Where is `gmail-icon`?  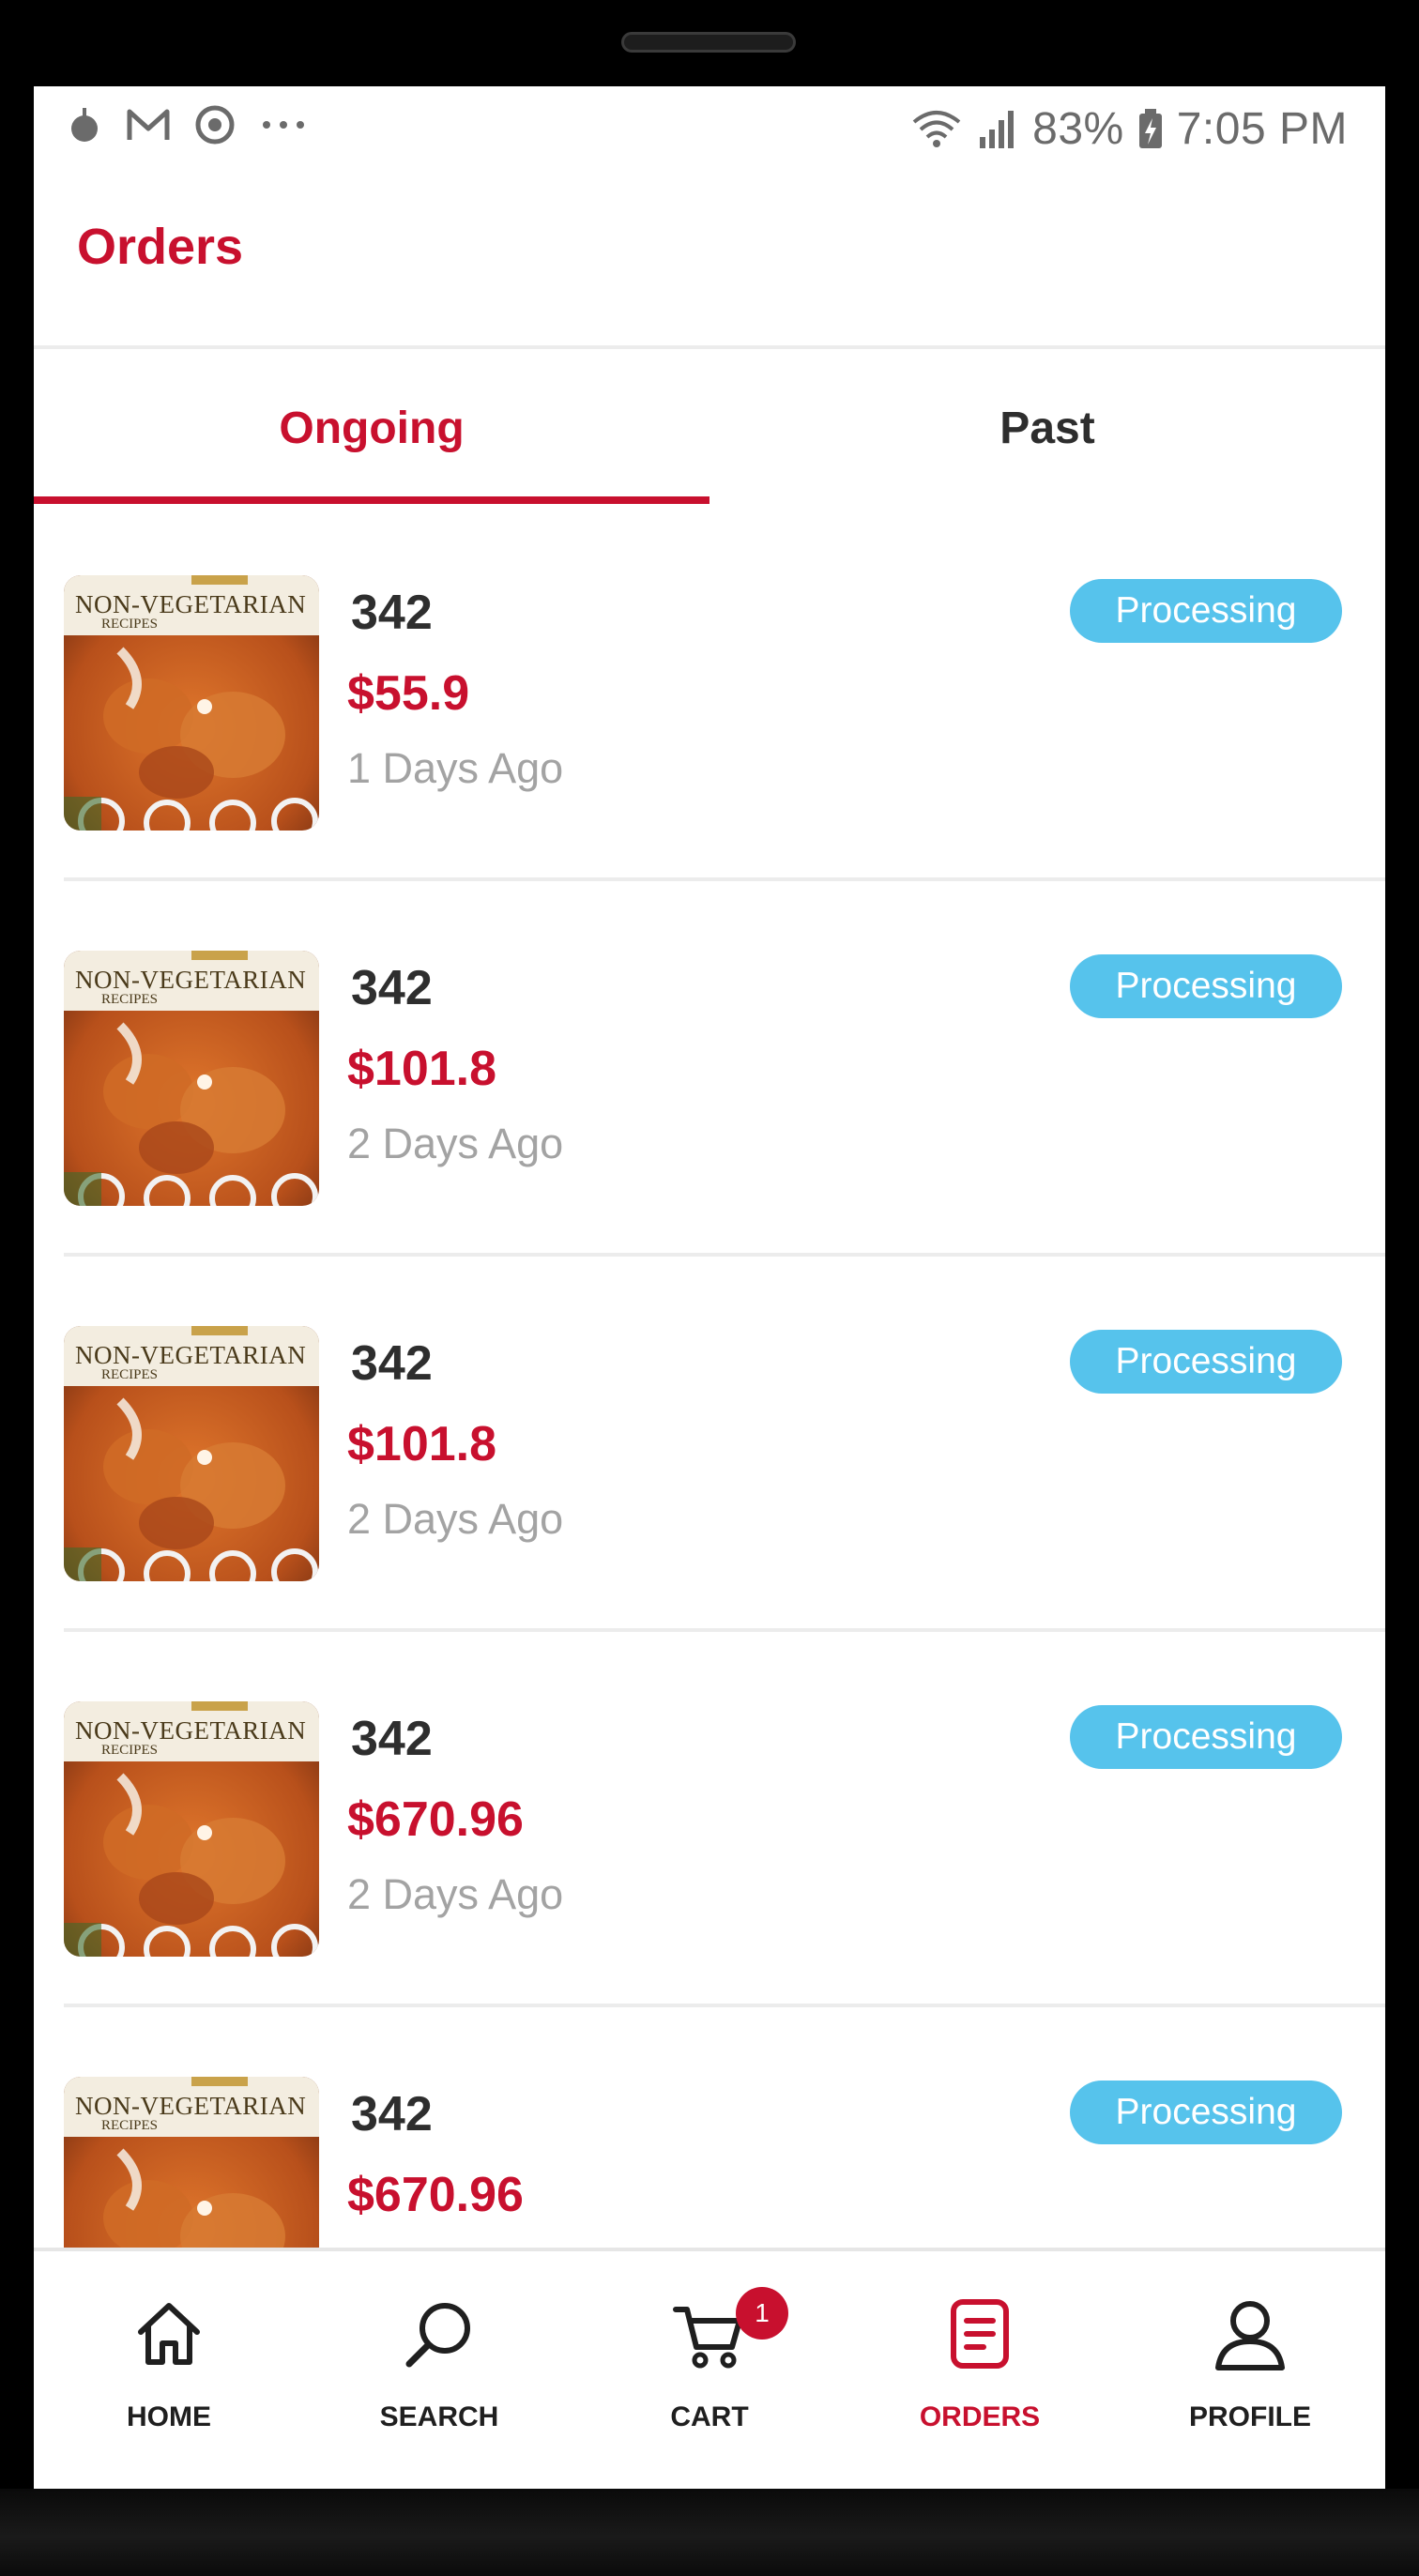 gmail-icon is located at coordinates (148, 124).